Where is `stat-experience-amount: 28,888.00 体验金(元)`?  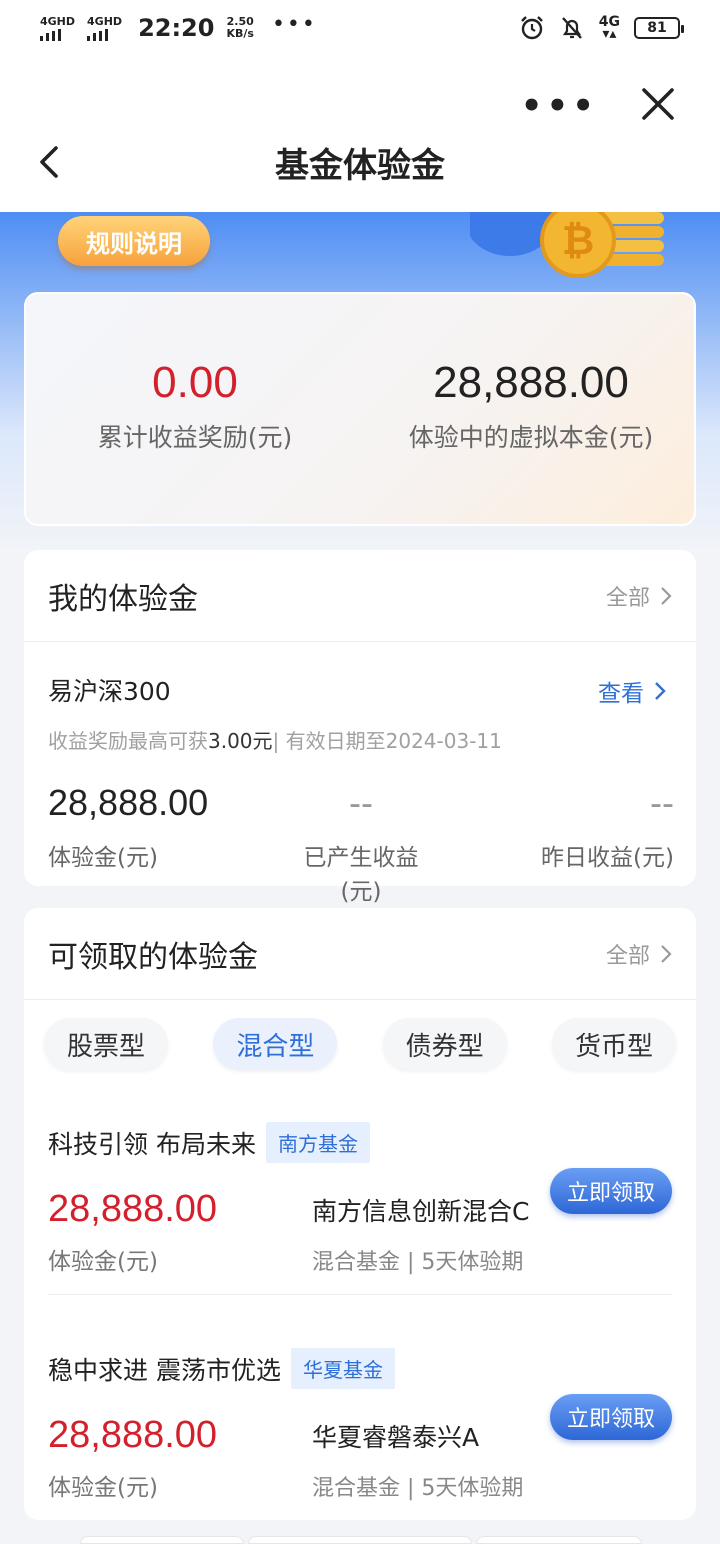 stat-experience-amount: 28,888.00 体验金(元) is located at coordinates (128, 827).